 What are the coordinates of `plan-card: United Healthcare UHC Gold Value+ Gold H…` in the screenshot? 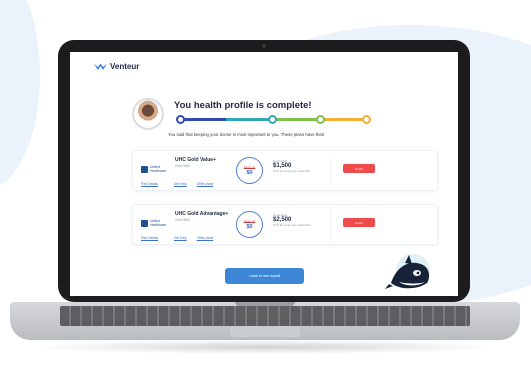 It's located at (285, 170).